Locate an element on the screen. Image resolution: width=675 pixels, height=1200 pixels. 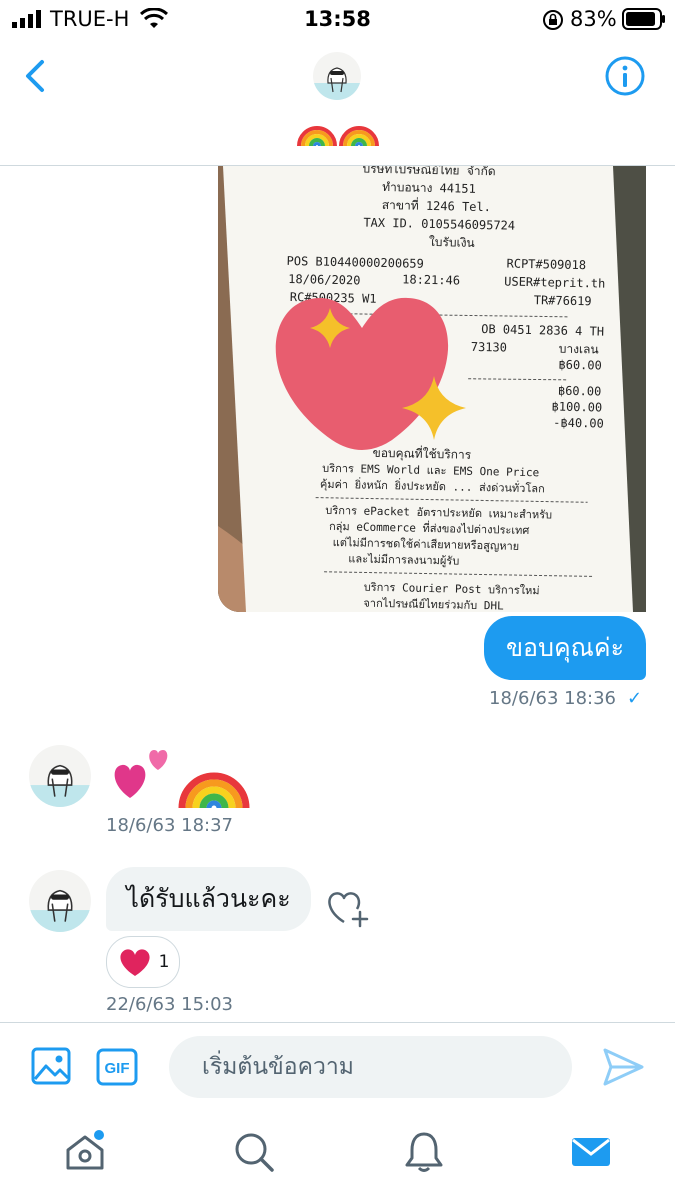
send-button is located at coordinates (623, 1067).